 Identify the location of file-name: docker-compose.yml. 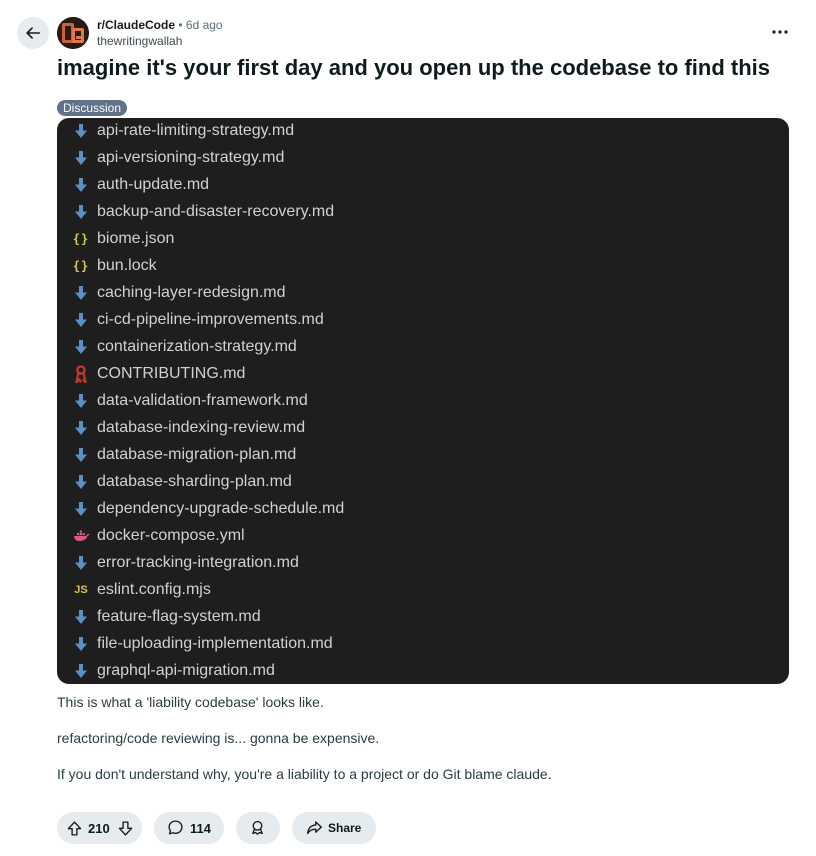
(171, 535).